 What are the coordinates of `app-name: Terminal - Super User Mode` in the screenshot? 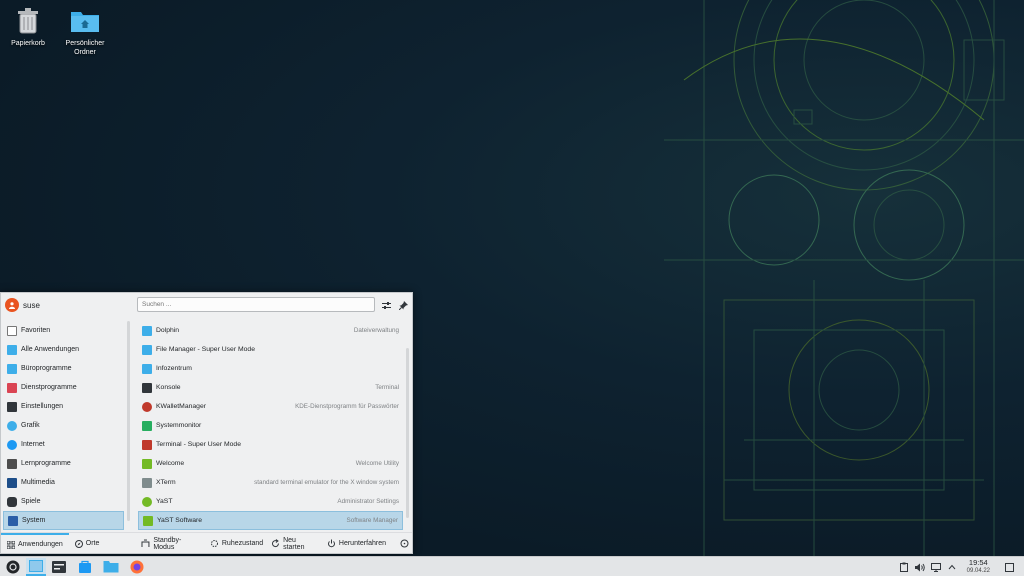 It's located at (198, 444).